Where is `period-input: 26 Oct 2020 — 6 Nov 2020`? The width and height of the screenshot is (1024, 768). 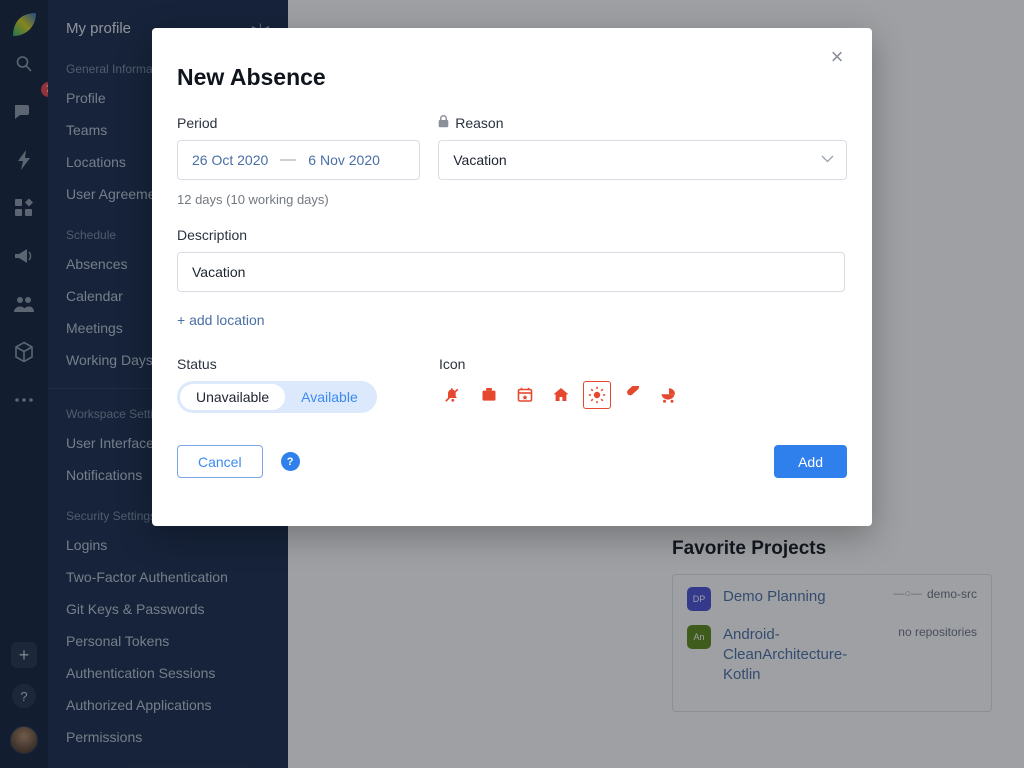 period-input: 26 Oct 2020 — 6 Nov 2020 is located at coordinates (299, 160).